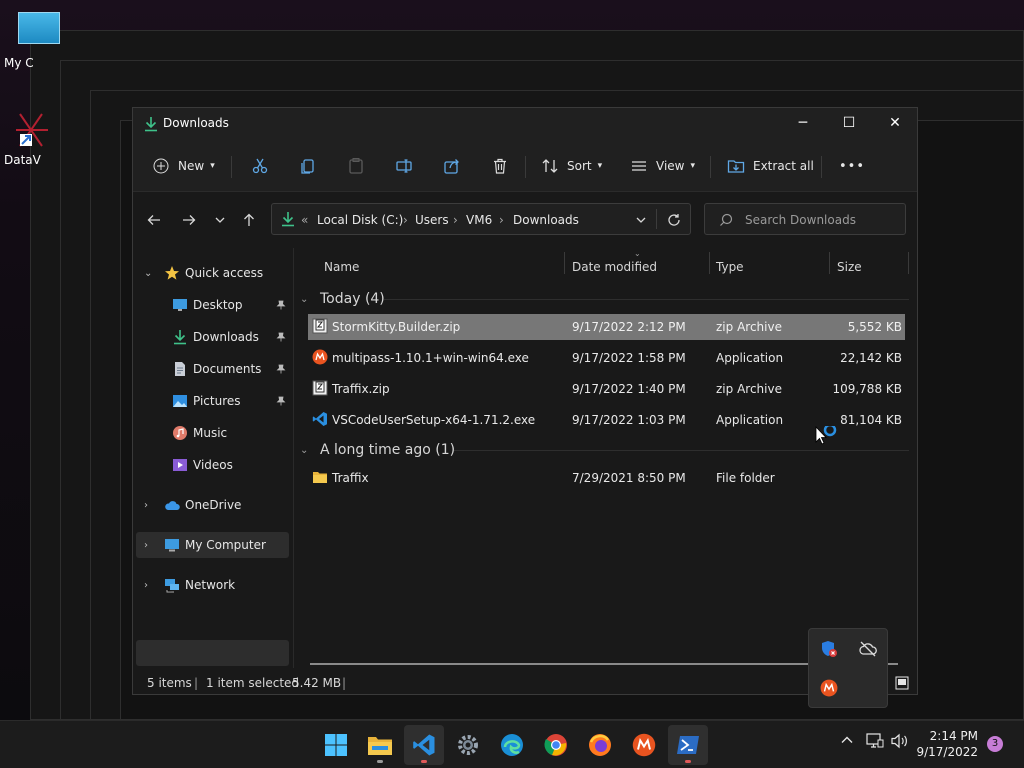 This screenshot has width=1024, height=768. Describe the element at coordinates (848, 668) in the screenshot. I see `tray-overflow-flyout` at that location.